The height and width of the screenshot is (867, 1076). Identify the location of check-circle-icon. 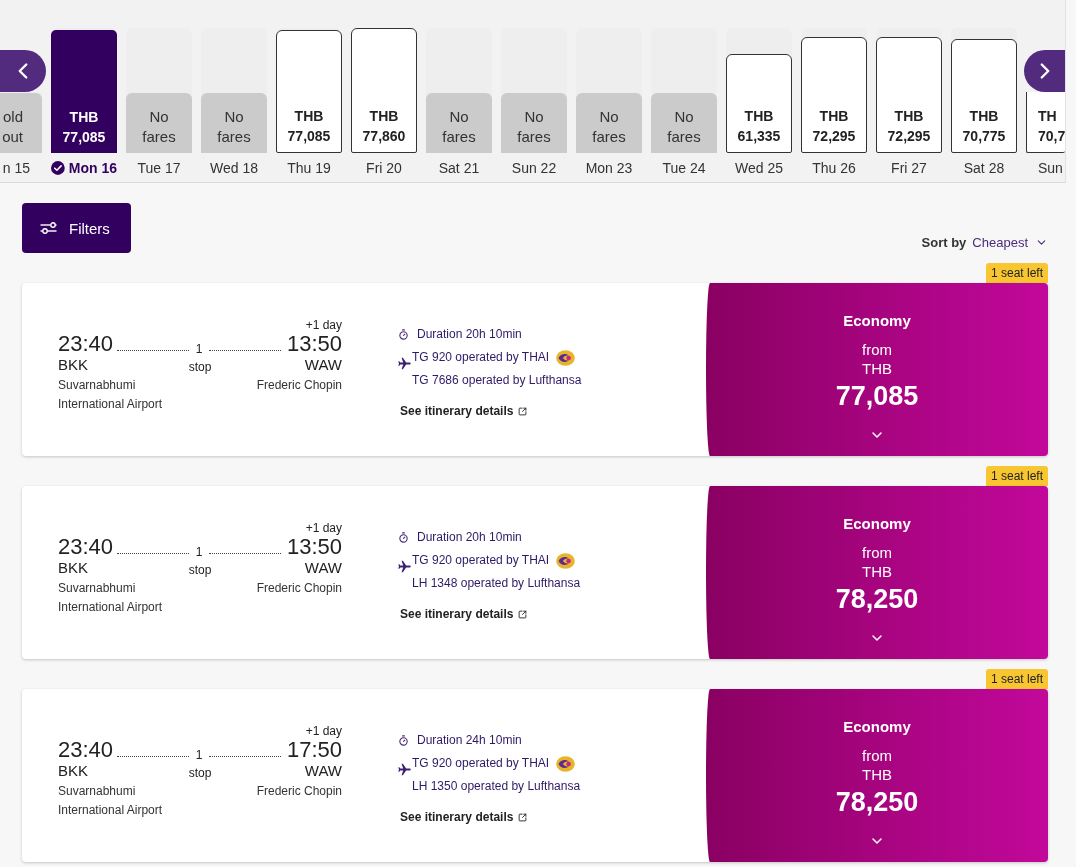
(58, 168).